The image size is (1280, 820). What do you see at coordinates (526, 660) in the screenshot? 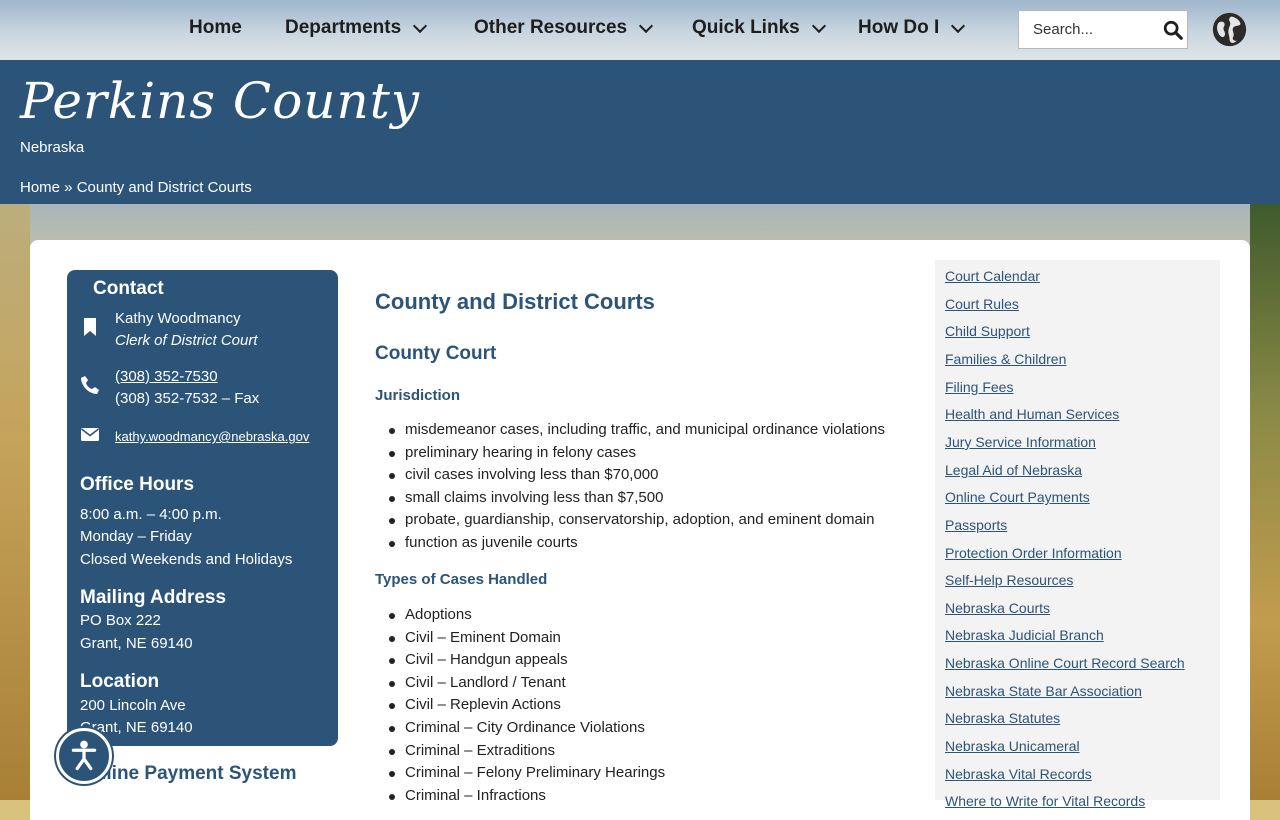
I see `list-item: Civil – Handgun appeals` at bounding box center [526, 660].